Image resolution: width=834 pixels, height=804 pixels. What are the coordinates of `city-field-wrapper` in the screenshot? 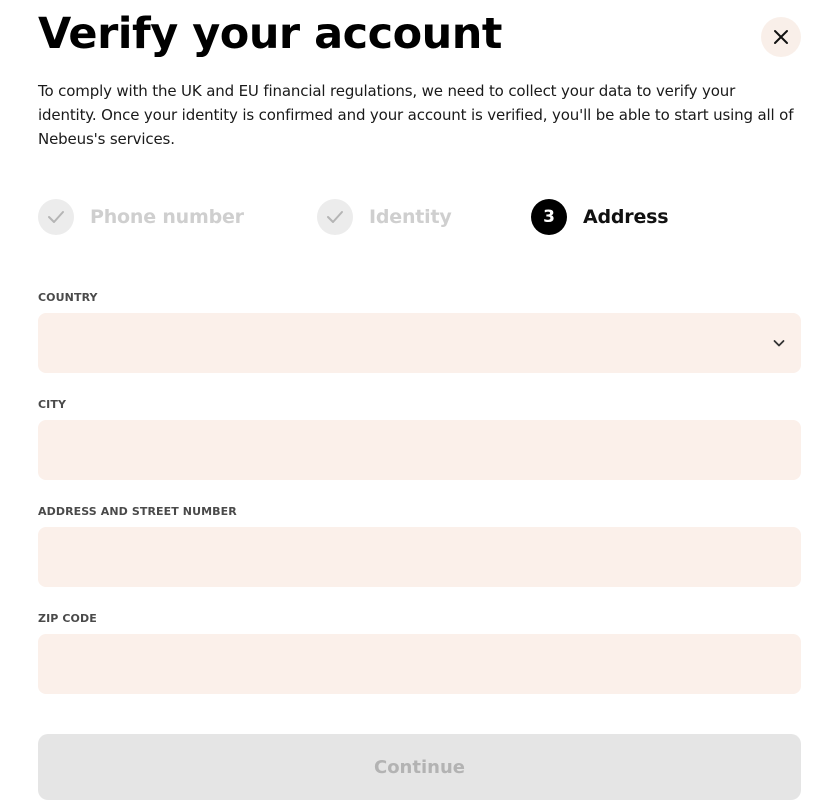 It's located at (419, 450).